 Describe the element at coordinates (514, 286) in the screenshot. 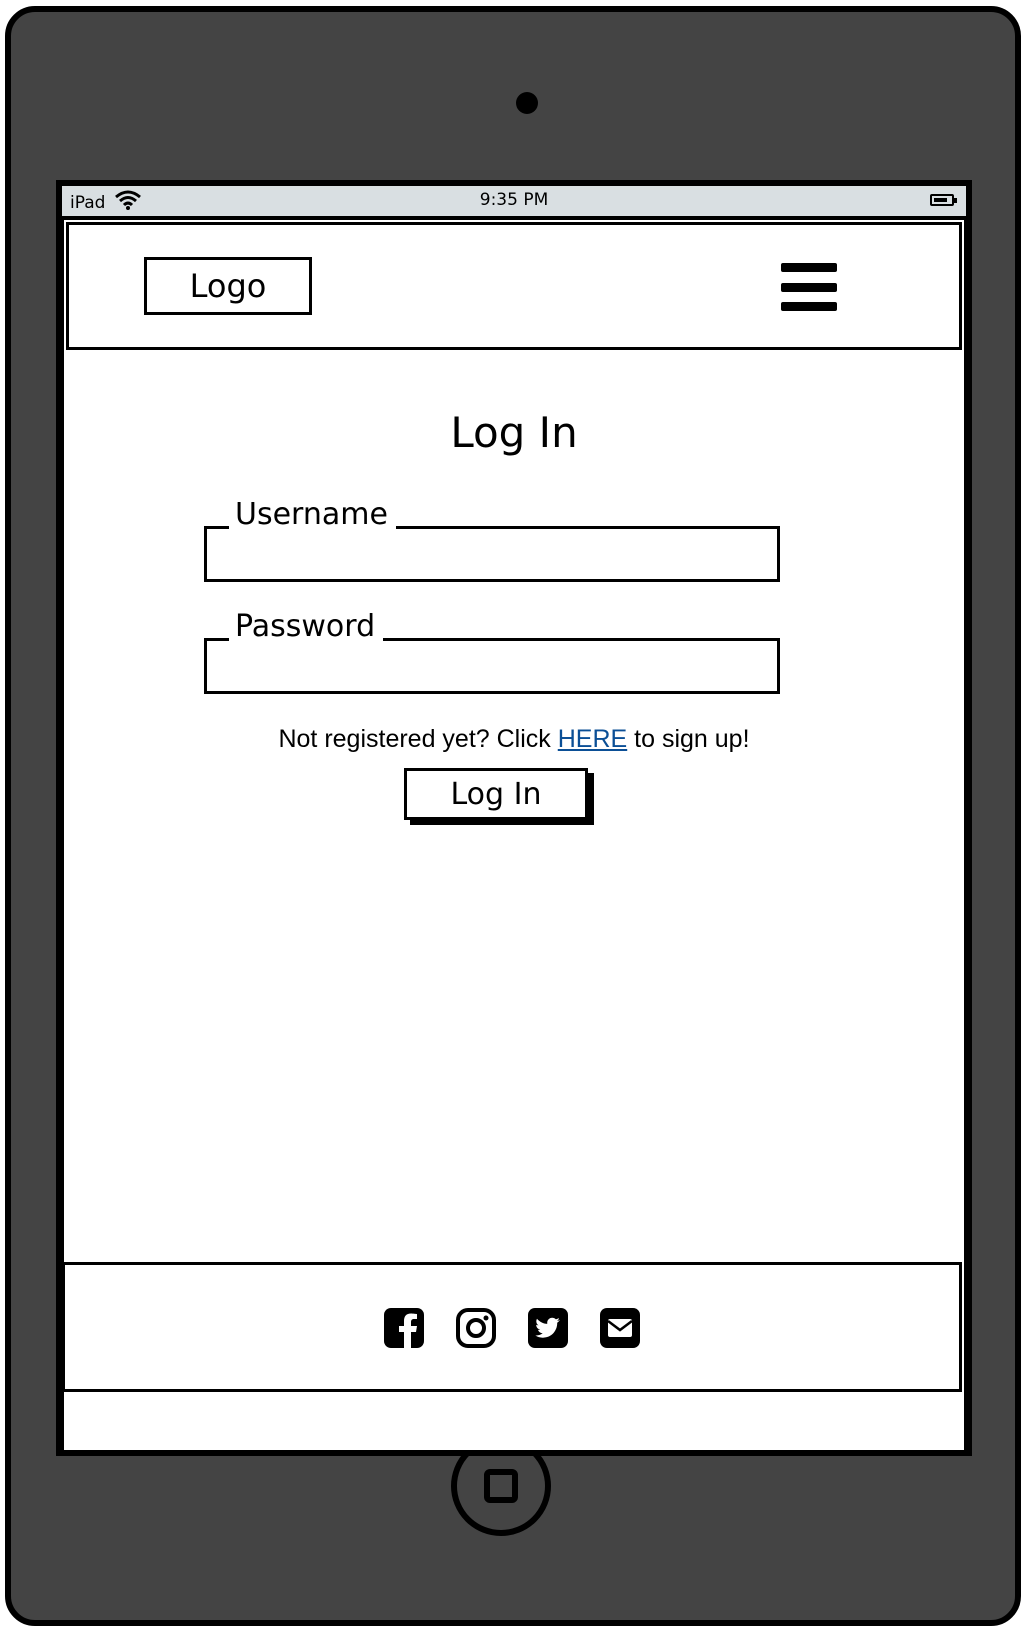

I see `site-header: Logo` at that location.